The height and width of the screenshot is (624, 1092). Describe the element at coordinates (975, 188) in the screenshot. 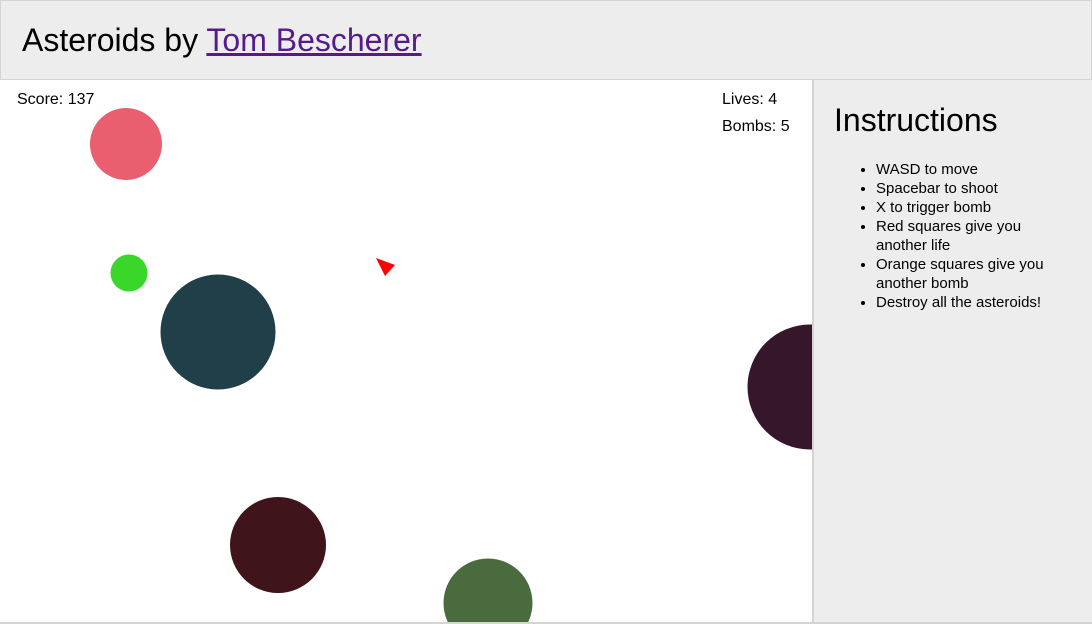

I see `instruction-item: Spacebar to shoot` at that location.